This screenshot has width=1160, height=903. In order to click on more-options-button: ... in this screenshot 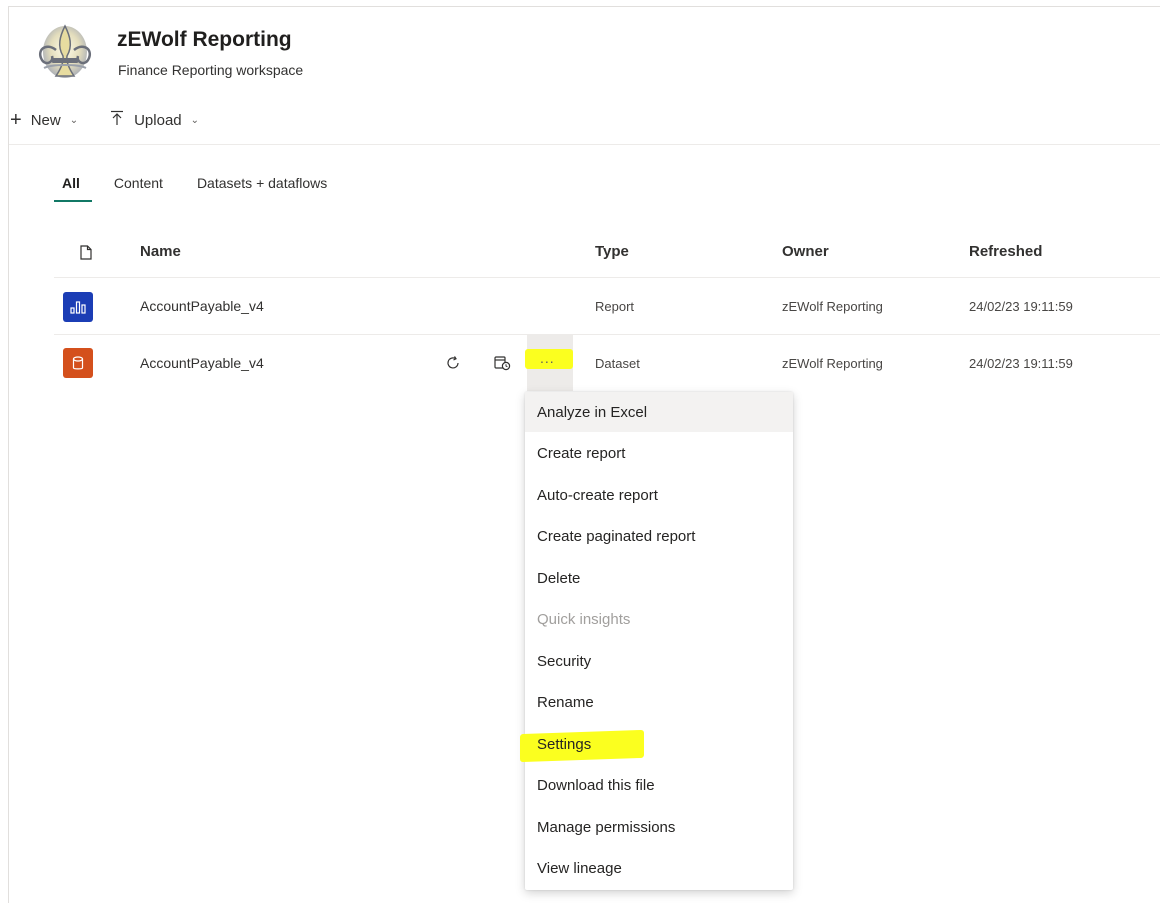, I will do `click(547, 358)`.